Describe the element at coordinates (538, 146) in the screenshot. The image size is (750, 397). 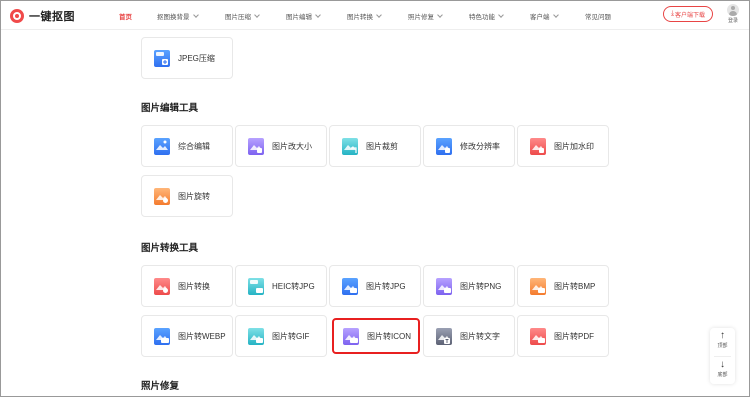
I see `watermark-icon` at that location.